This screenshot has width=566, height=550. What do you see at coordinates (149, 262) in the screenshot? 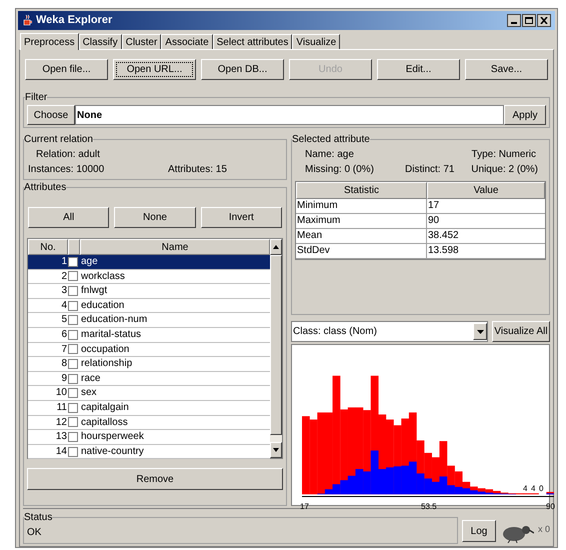
I see `attribute-row: 1 age` at bounding box center [149, 262].